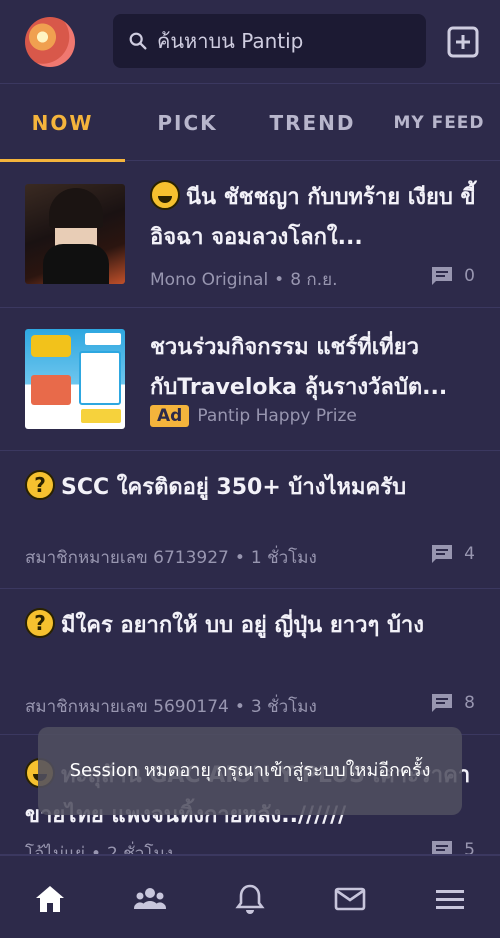 The width and height of the screenshot is (500, 938). What do you see at coordinates (55, 849) in the screenshot?
I see `post-author: โอ้ไม่แย่` at bounding box center [55, 849].